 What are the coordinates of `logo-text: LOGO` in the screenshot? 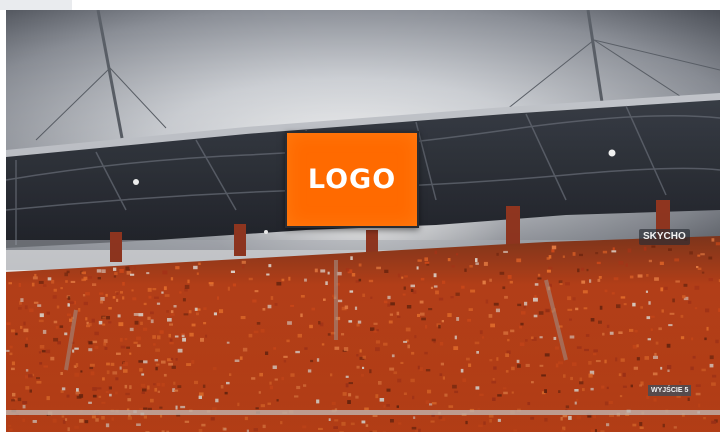 It's located at (352, 179).